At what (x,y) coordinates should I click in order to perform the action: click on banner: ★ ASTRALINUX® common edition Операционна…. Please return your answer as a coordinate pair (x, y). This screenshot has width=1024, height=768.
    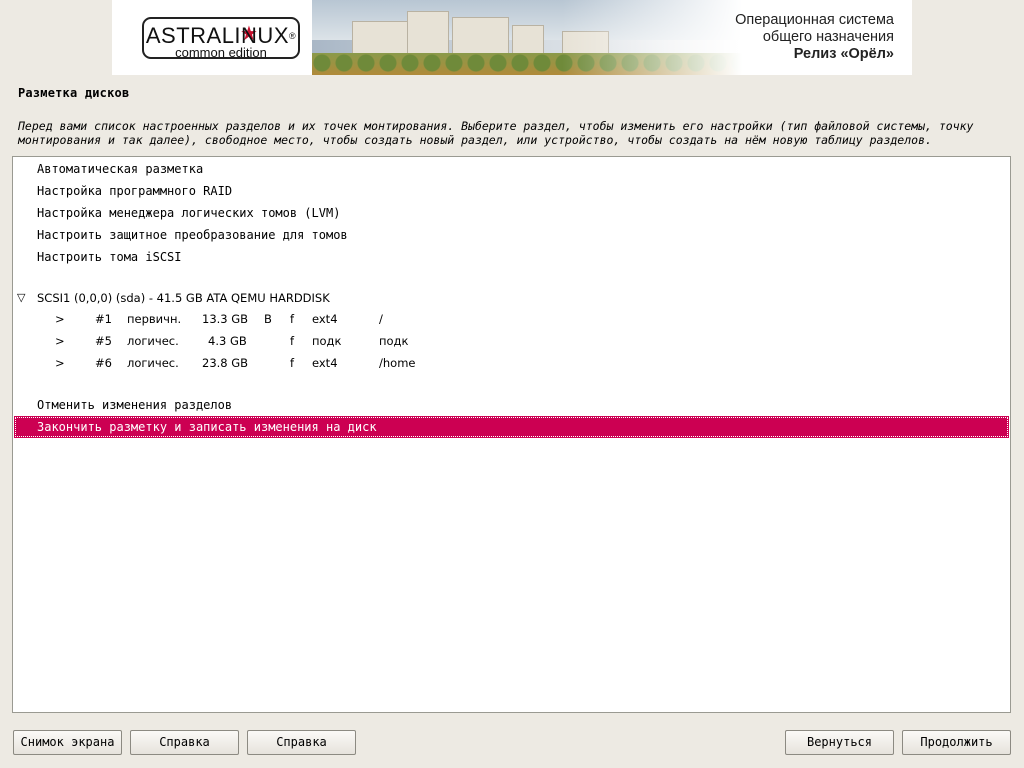
    Looking at the image, I should click on (512, 37).